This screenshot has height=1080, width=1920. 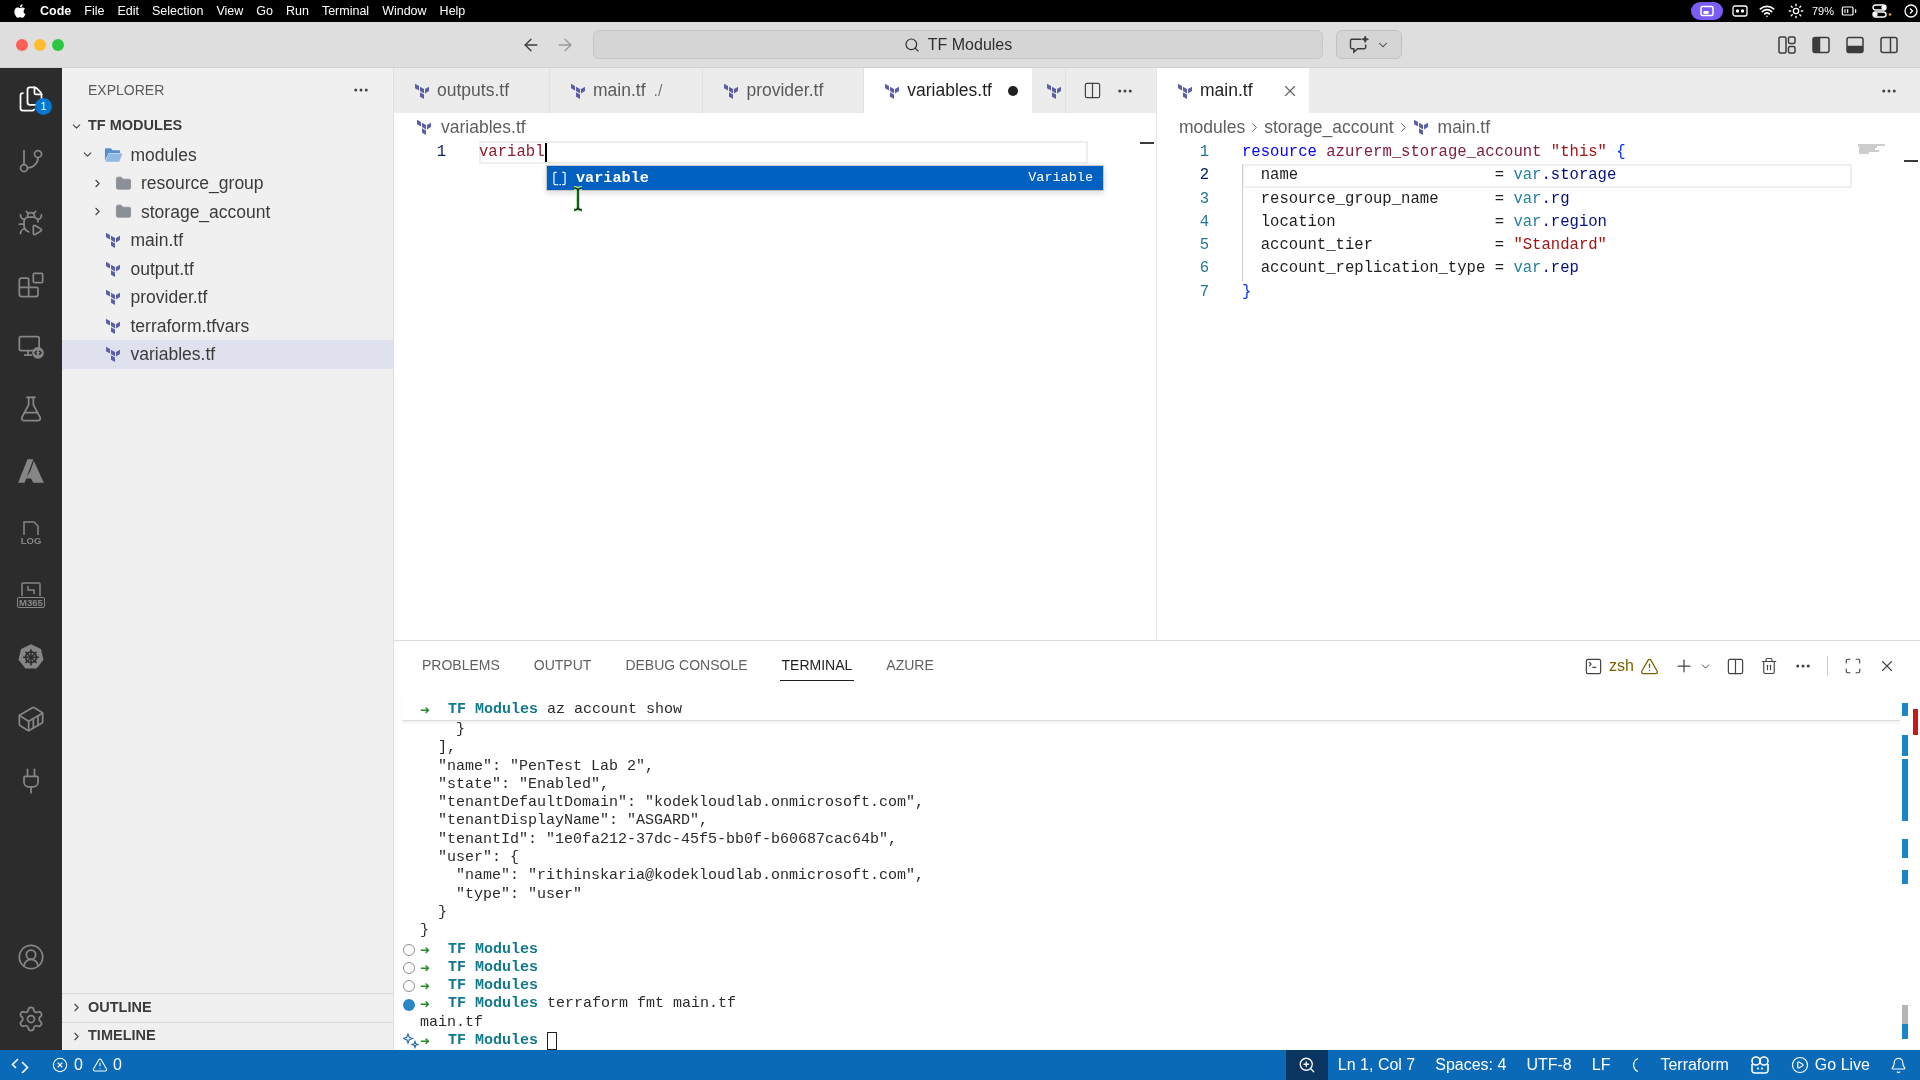 What do you see at coordinates (1889, 44) in the screenshot?
I see `toggle-secondary-sidebar-button` at bounding box center [1889, 44].